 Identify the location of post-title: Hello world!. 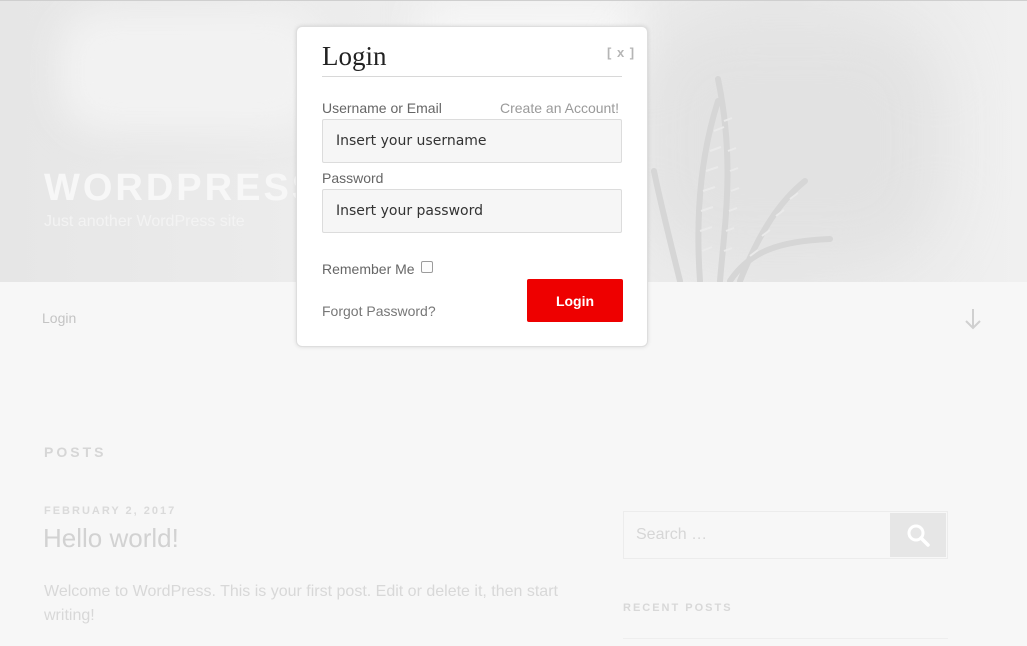
(111, 538).